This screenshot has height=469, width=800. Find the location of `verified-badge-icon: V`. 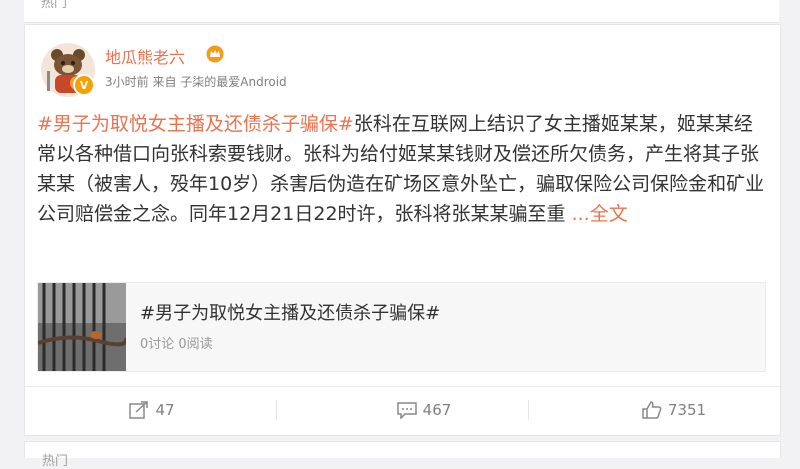

verified-badge-icon: V is located at coordinates (84, 85).